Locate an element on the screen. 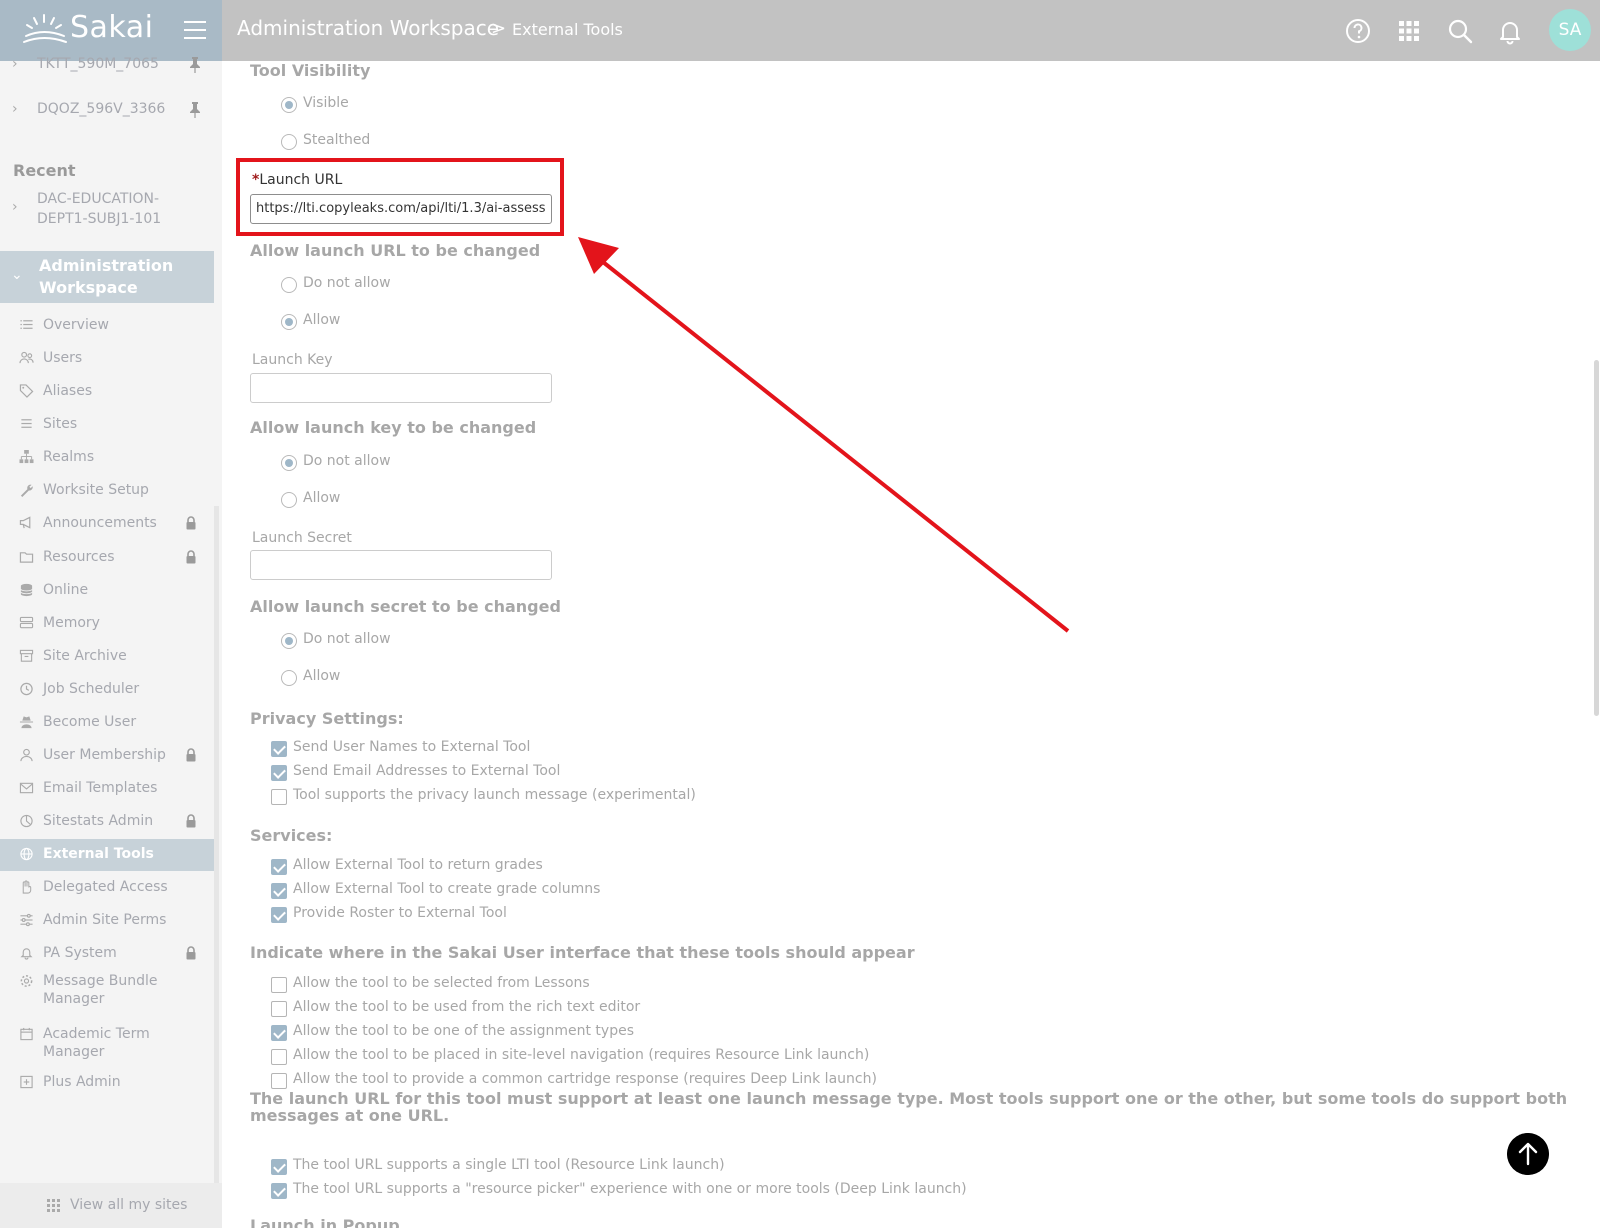  sidebar-item-label: Plus Admin is located at coordinates (118, 1082).